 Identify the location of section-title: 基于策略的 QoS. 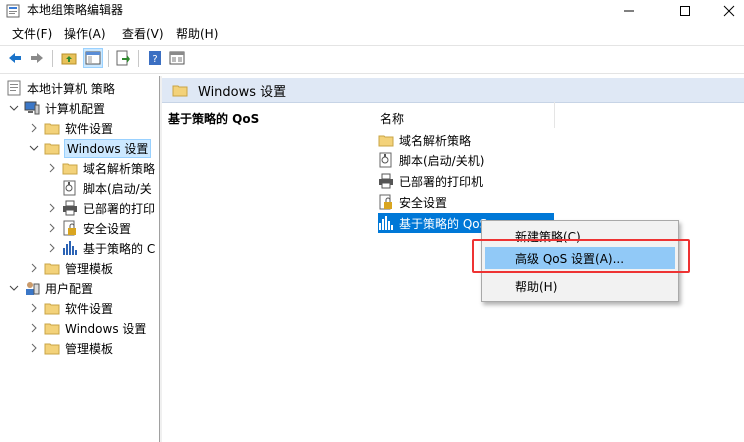
(214, 119).